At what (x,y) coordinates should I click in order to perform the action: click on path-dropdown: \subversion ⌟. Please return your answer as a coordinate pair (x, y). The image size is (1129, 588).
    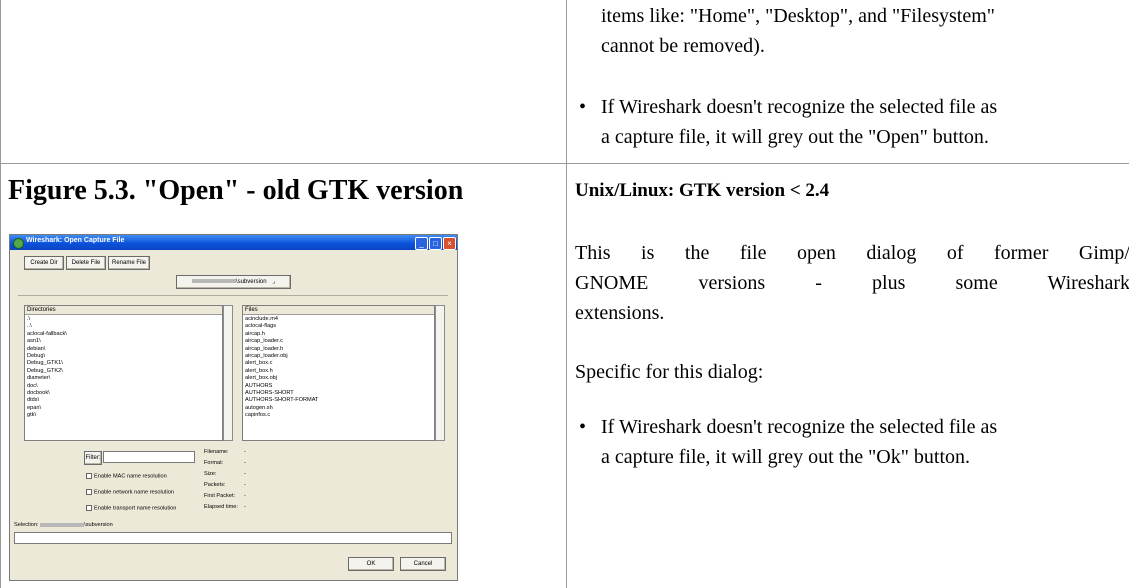
    Looking at the image, I should click on (233, 282).